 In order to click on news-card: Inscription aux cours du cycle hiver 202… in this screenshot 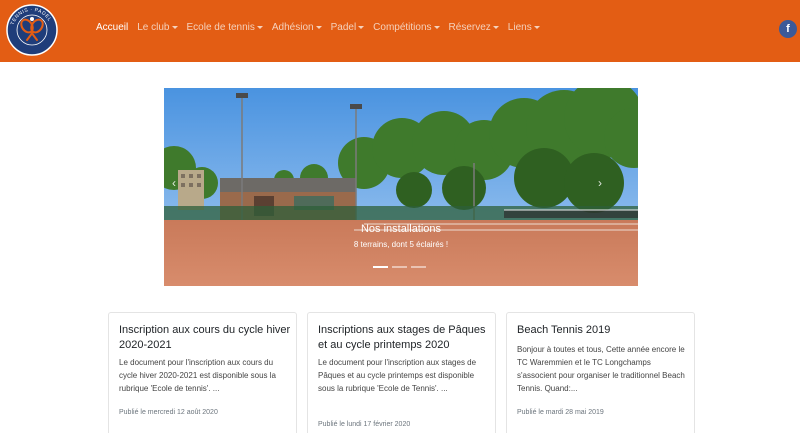, I will do `click(202, 372)`.